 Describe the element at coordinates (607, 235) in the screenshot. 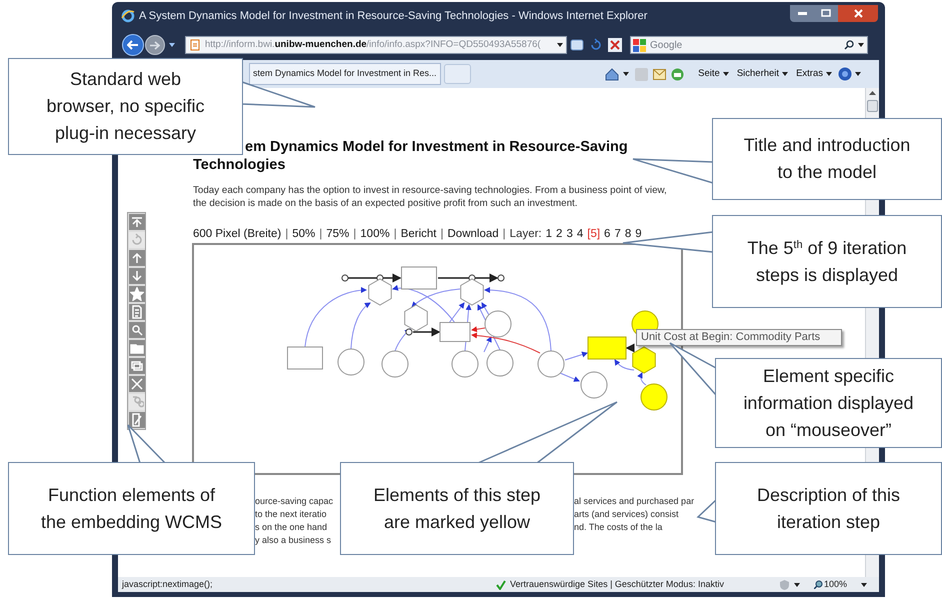

I see `layer-link: 6` at that location.